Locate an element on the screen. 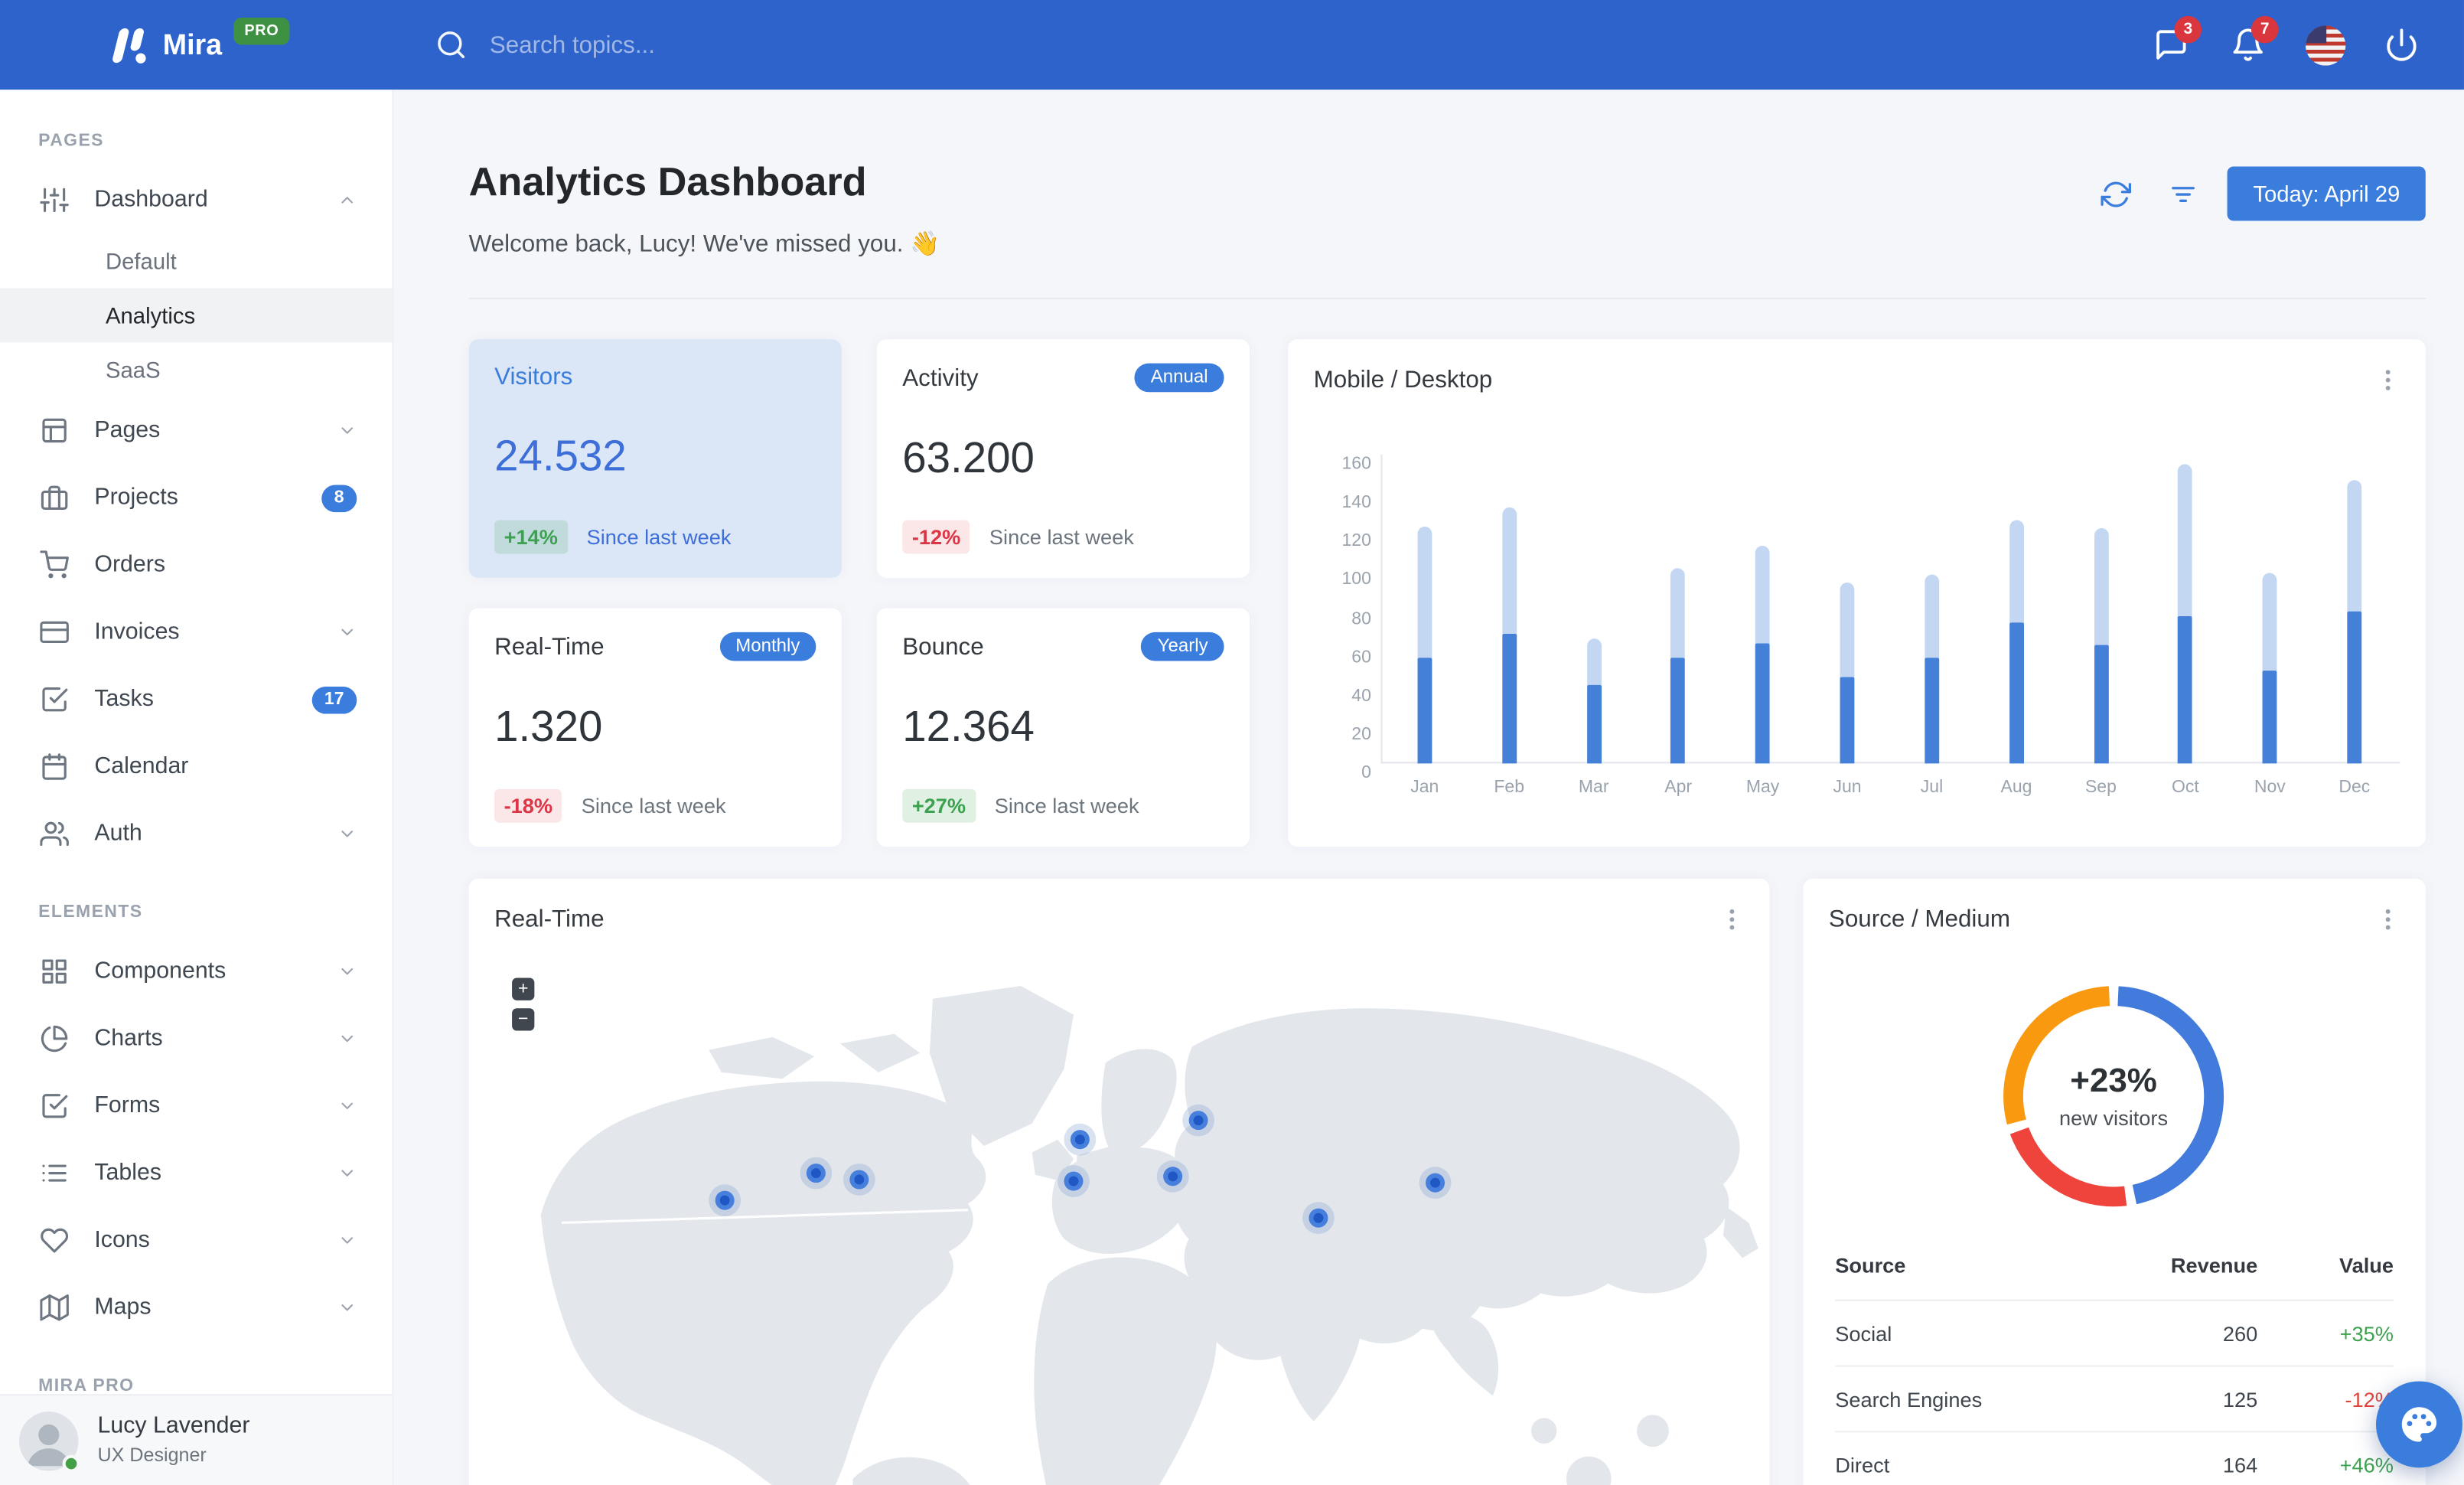  brand-pro-badge: PRO is located at coordinates (261, 31).